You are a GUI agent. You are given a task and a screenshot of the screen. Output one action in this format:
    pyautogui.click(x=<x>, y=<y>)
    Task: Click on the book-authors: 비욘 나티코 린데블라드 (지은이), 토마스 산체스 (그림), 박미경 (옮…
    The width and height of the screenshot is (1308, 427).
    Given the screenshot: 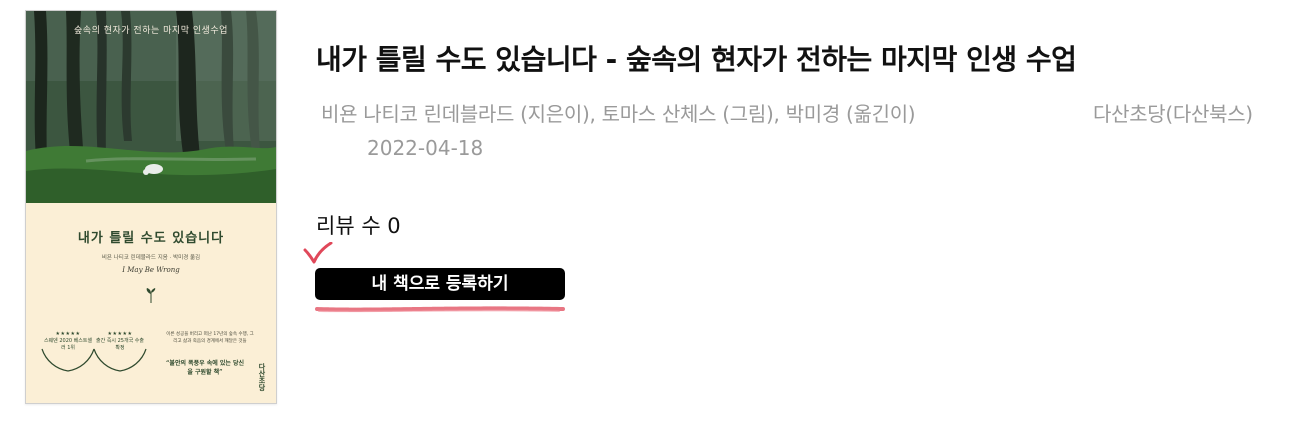 What is the action you would take?
    pyautogui.click(x=618, y=114)
    